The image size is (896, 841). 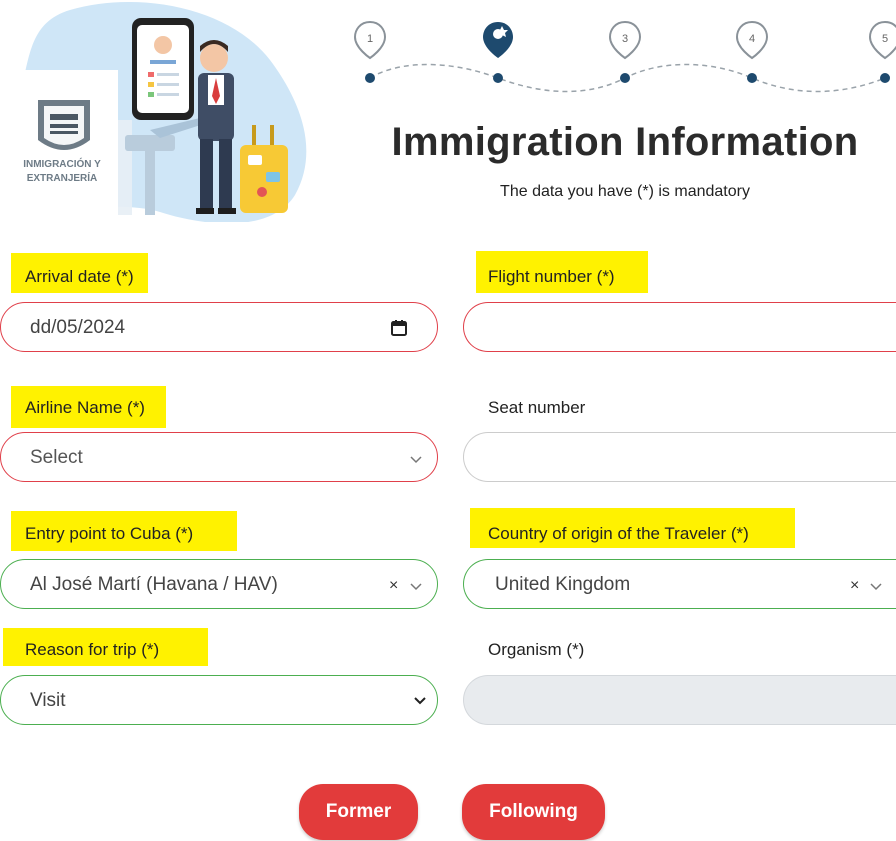 What do you see at coordinates (752, 39) in the screenshot?
I see `svg-text: 4` at bounding box center [752, 39].